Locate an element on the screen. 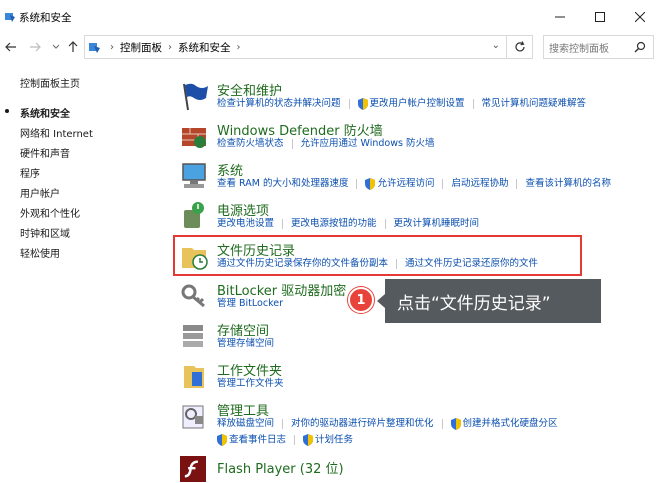 The height and width of the screenshot is (483, 658). link-task-scheduler: 计划任务 is located at coordinates (334, 440).